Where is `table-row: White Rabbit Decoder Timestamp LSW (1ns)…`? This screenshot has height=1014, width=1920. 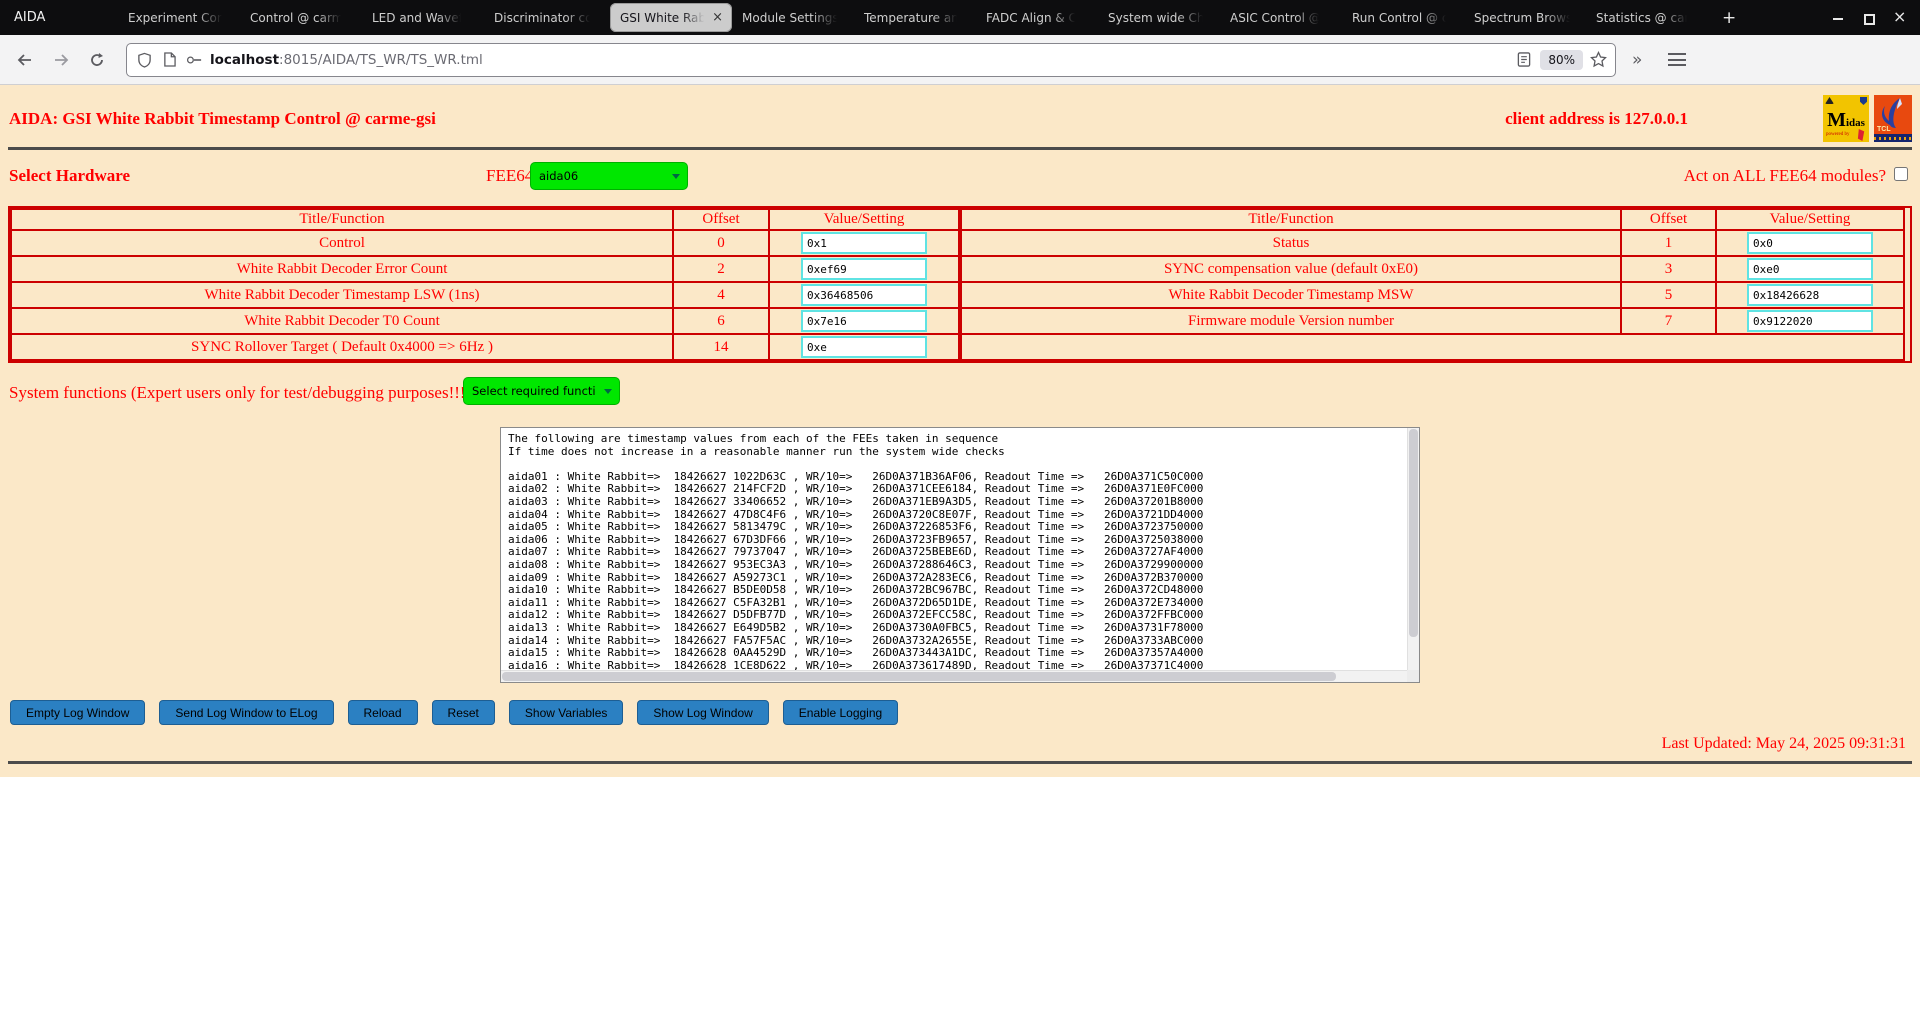 table-row: White Rabbit Decoder Timestamp LSW (1ns)… is located at coordinates (485, 295).